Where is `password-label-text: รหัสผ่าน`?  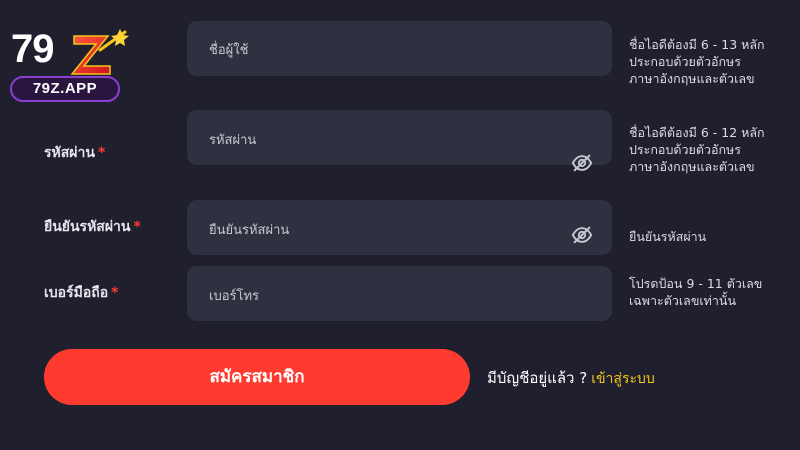
password-label-text: รหัสผ่าน is located at coordinates (69, 153).